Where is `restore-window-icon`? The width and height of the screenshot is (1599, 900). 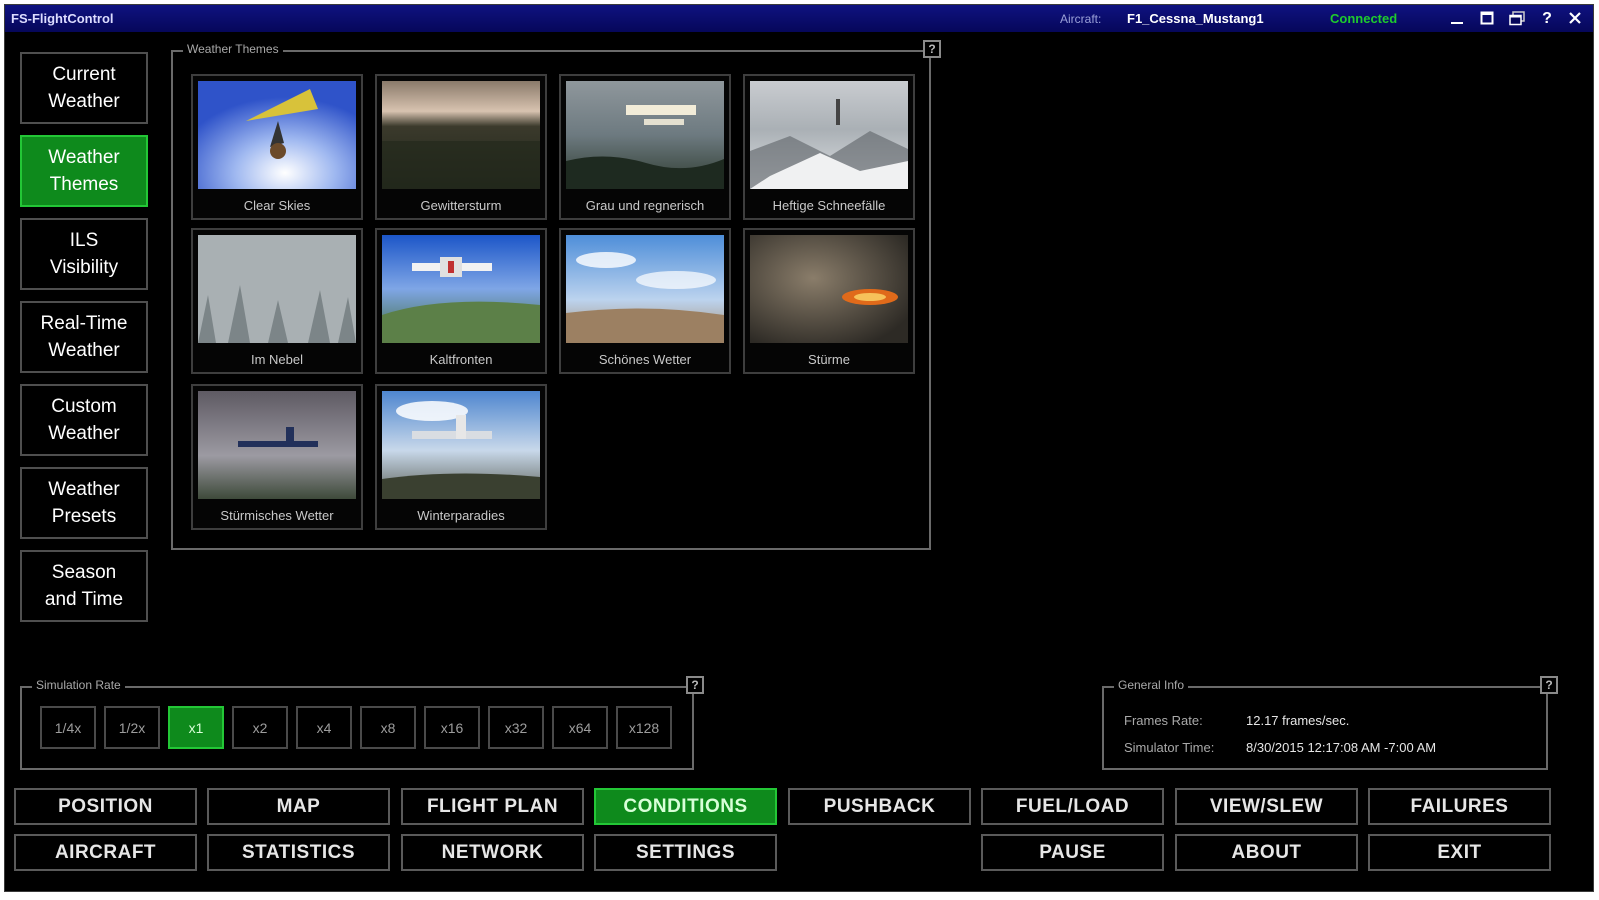 restore-window-icon is located at coordinates (1517, 18).